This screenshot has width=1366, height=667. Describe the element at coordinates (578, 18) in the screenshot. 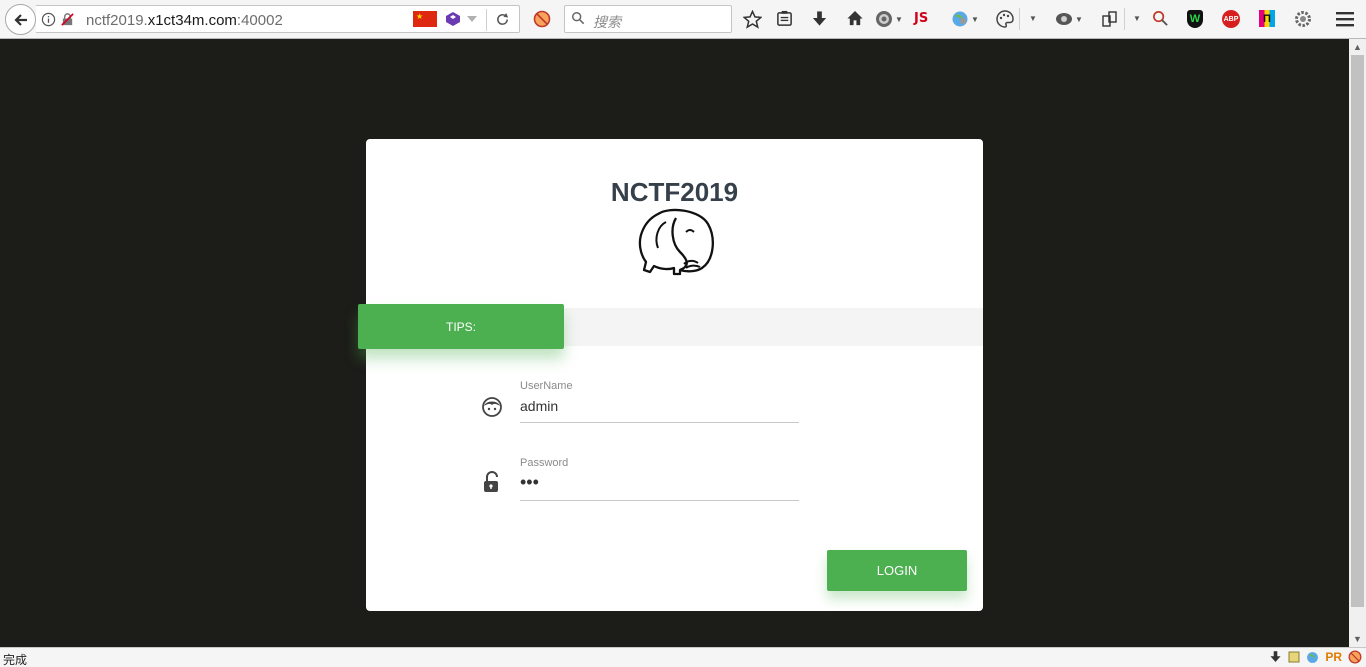

I see `search-icon` at that location.